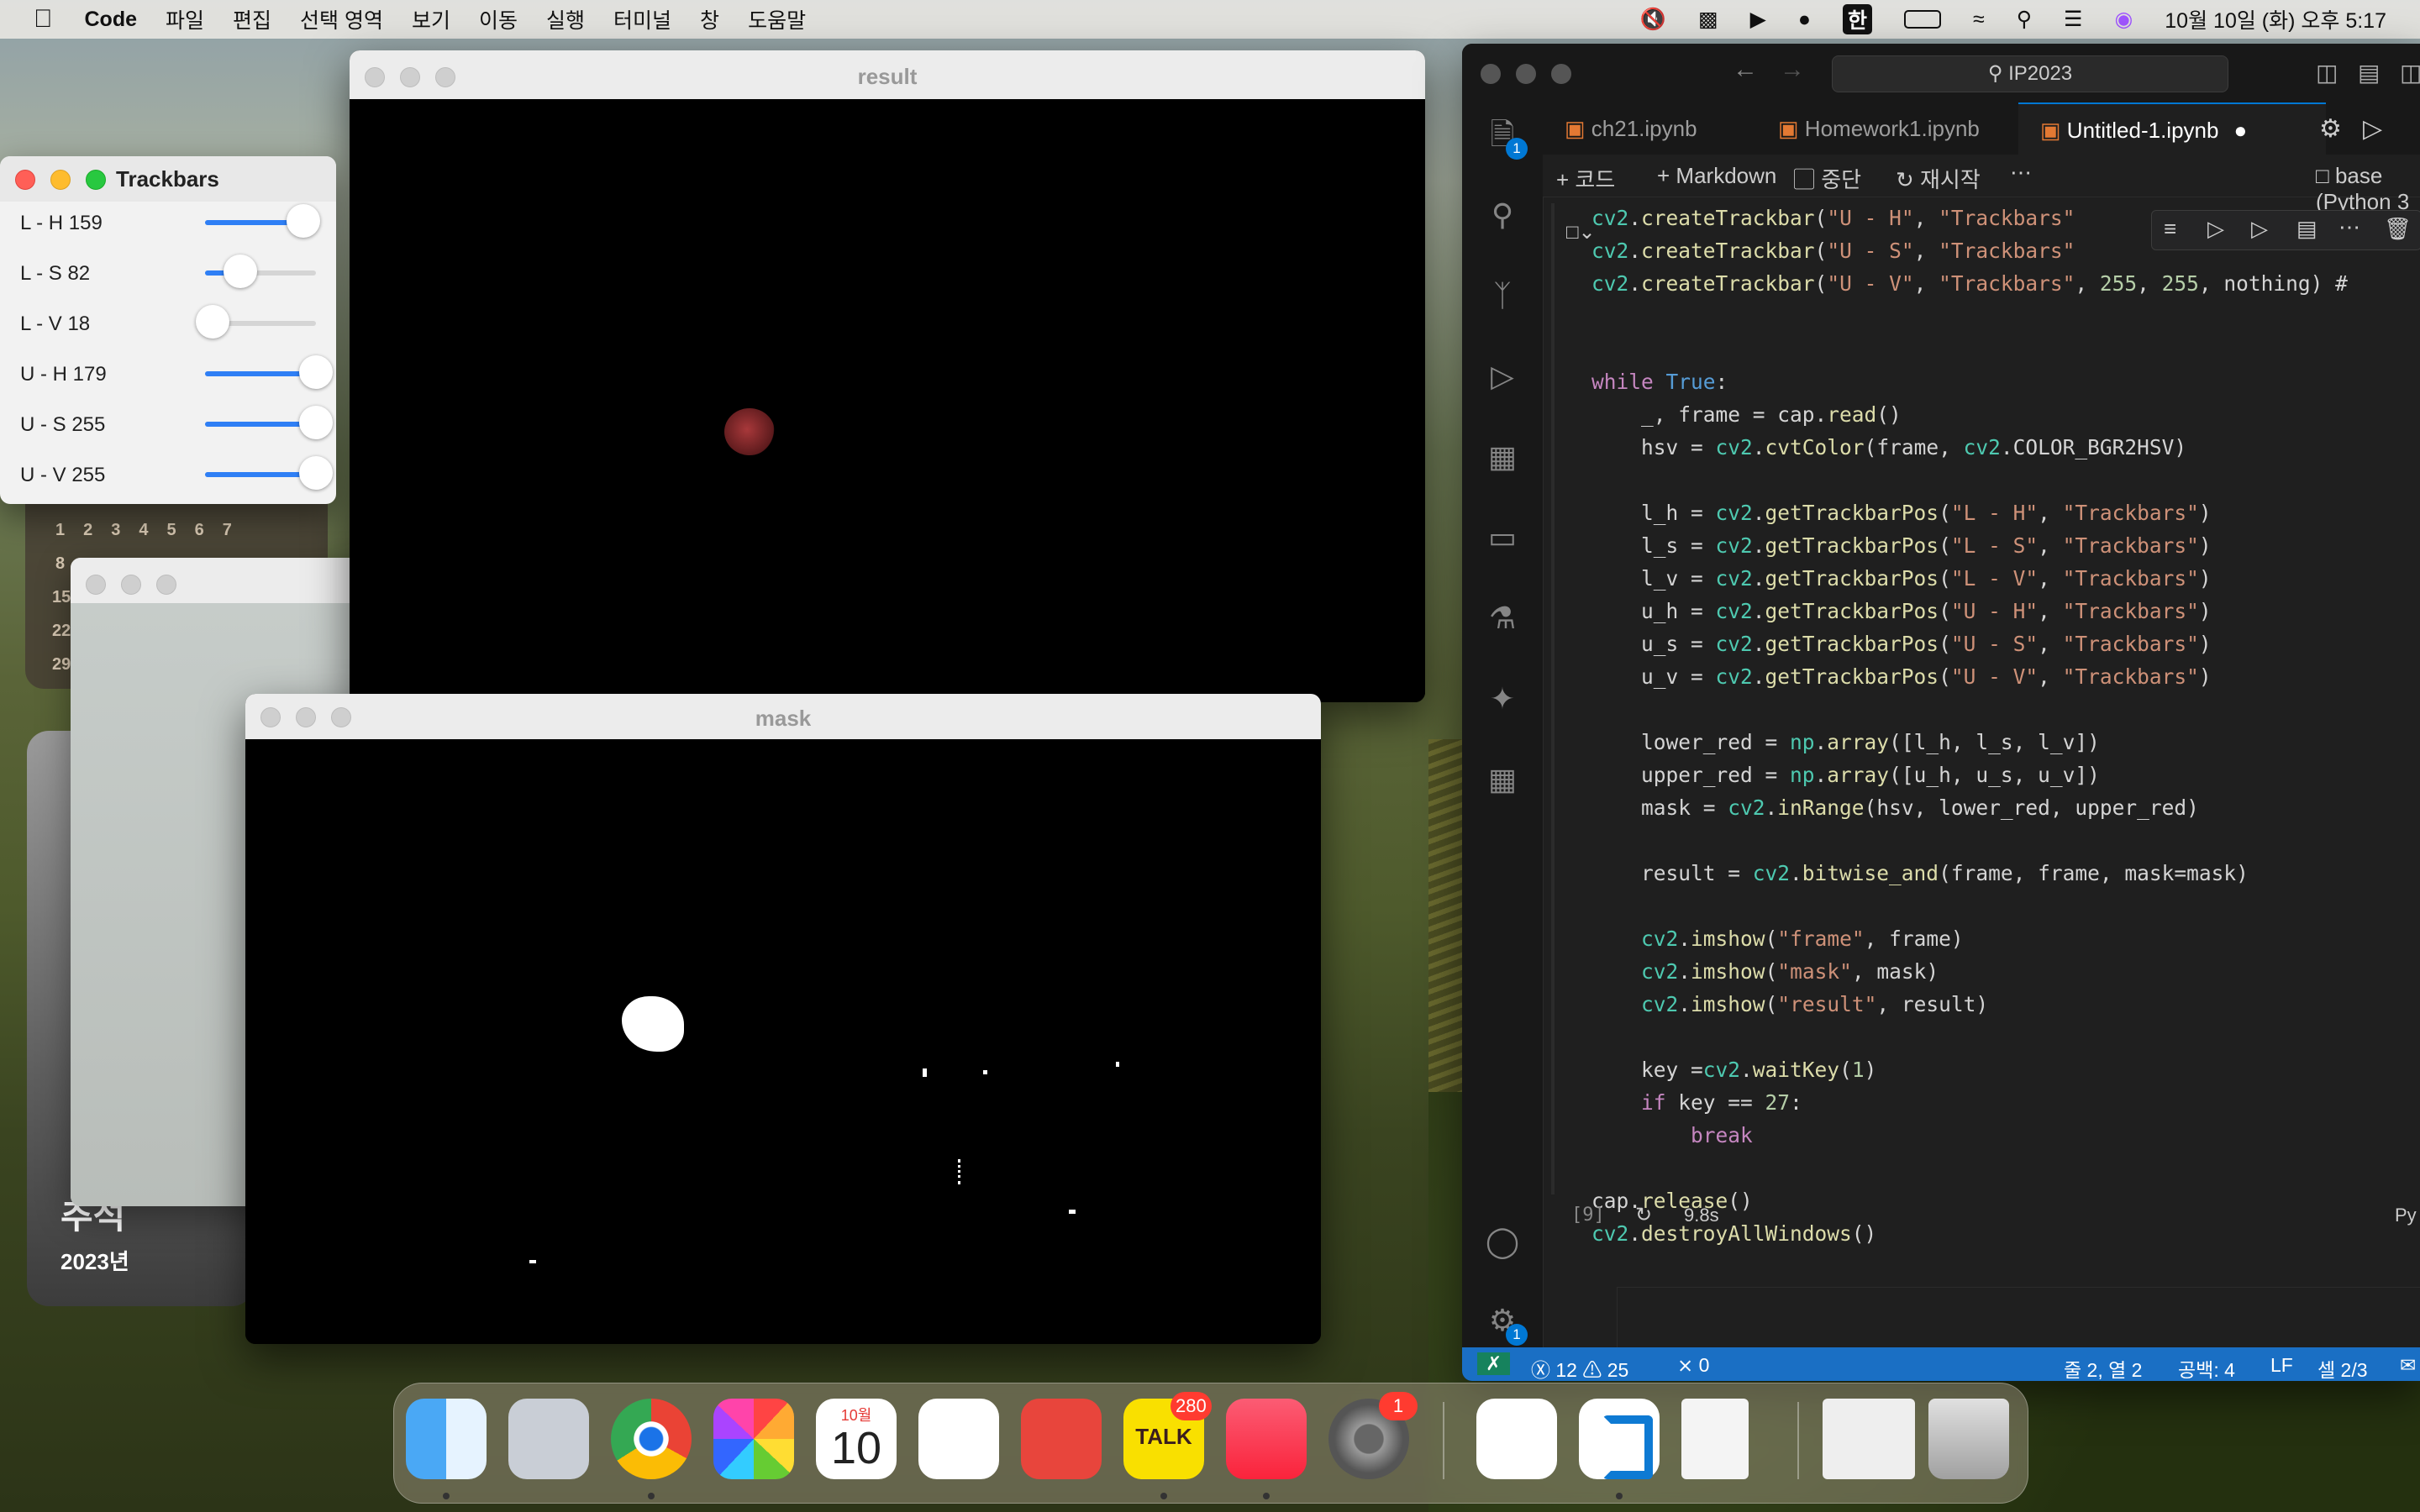 The width and height of the screenshot is (2420, 1512). I want to click on battery-icon, so click(1922, 19).